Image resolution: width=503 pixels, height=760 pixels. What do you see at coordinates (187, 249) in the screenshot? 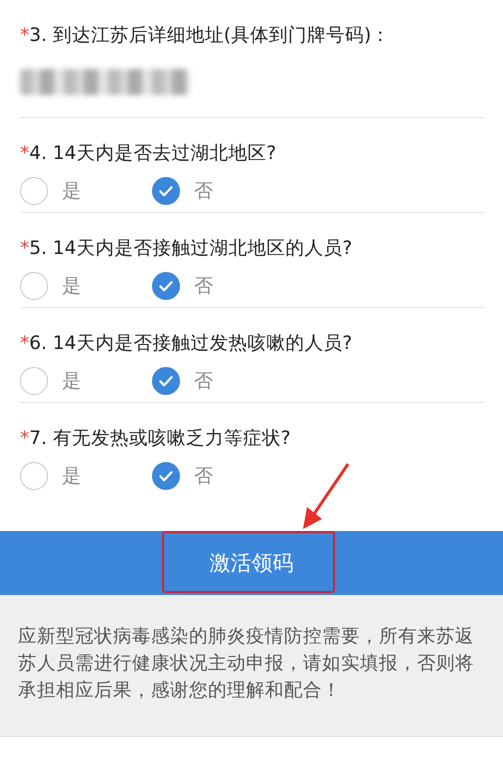
I see `question-label: *5. 14天内是否接触过湖北地区的人员?` at bounding box center [187, 249].